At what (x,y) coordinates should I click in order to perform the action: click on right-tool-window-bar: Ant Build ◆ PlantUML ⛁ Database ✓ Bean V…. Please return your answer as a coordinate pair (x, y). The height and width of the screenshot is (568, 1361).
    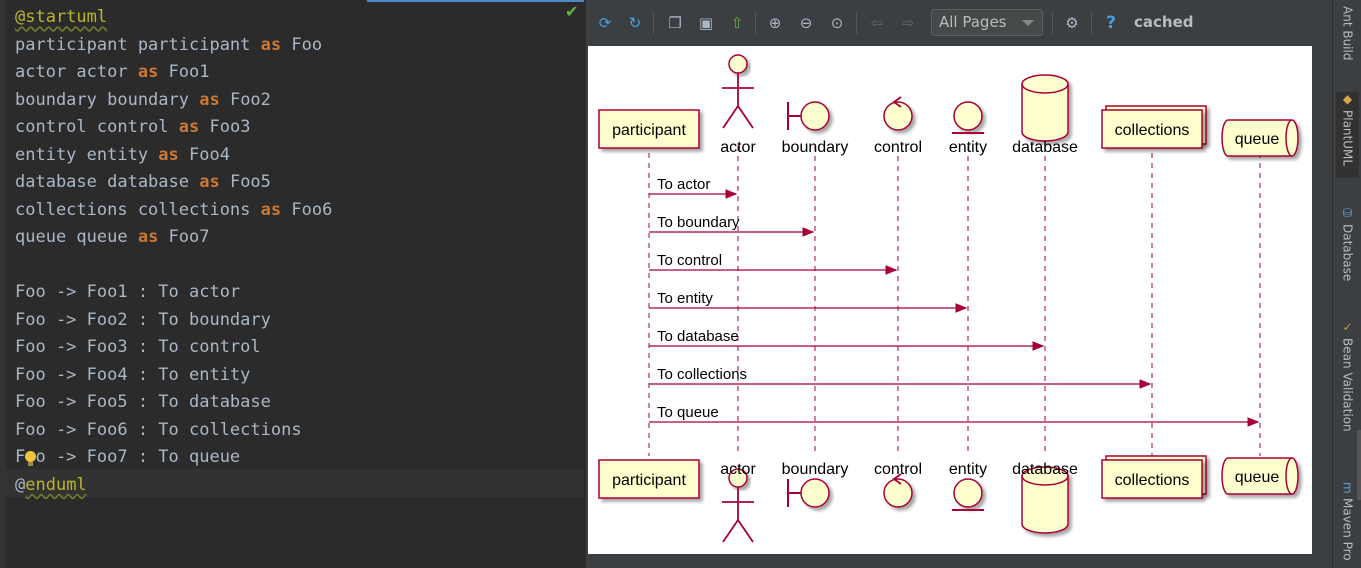
    Looking at the image, I should click on (1346, 284).